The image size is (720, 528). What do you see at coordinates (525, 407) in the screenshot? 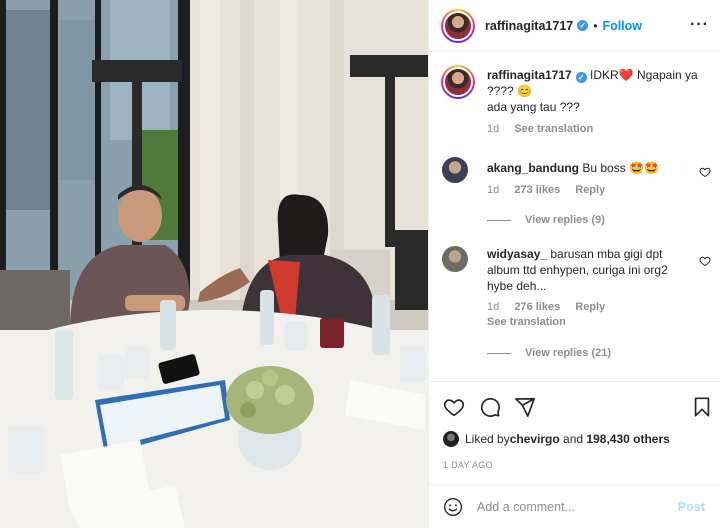
I see `share-icon` at bounding box center [525, 407].